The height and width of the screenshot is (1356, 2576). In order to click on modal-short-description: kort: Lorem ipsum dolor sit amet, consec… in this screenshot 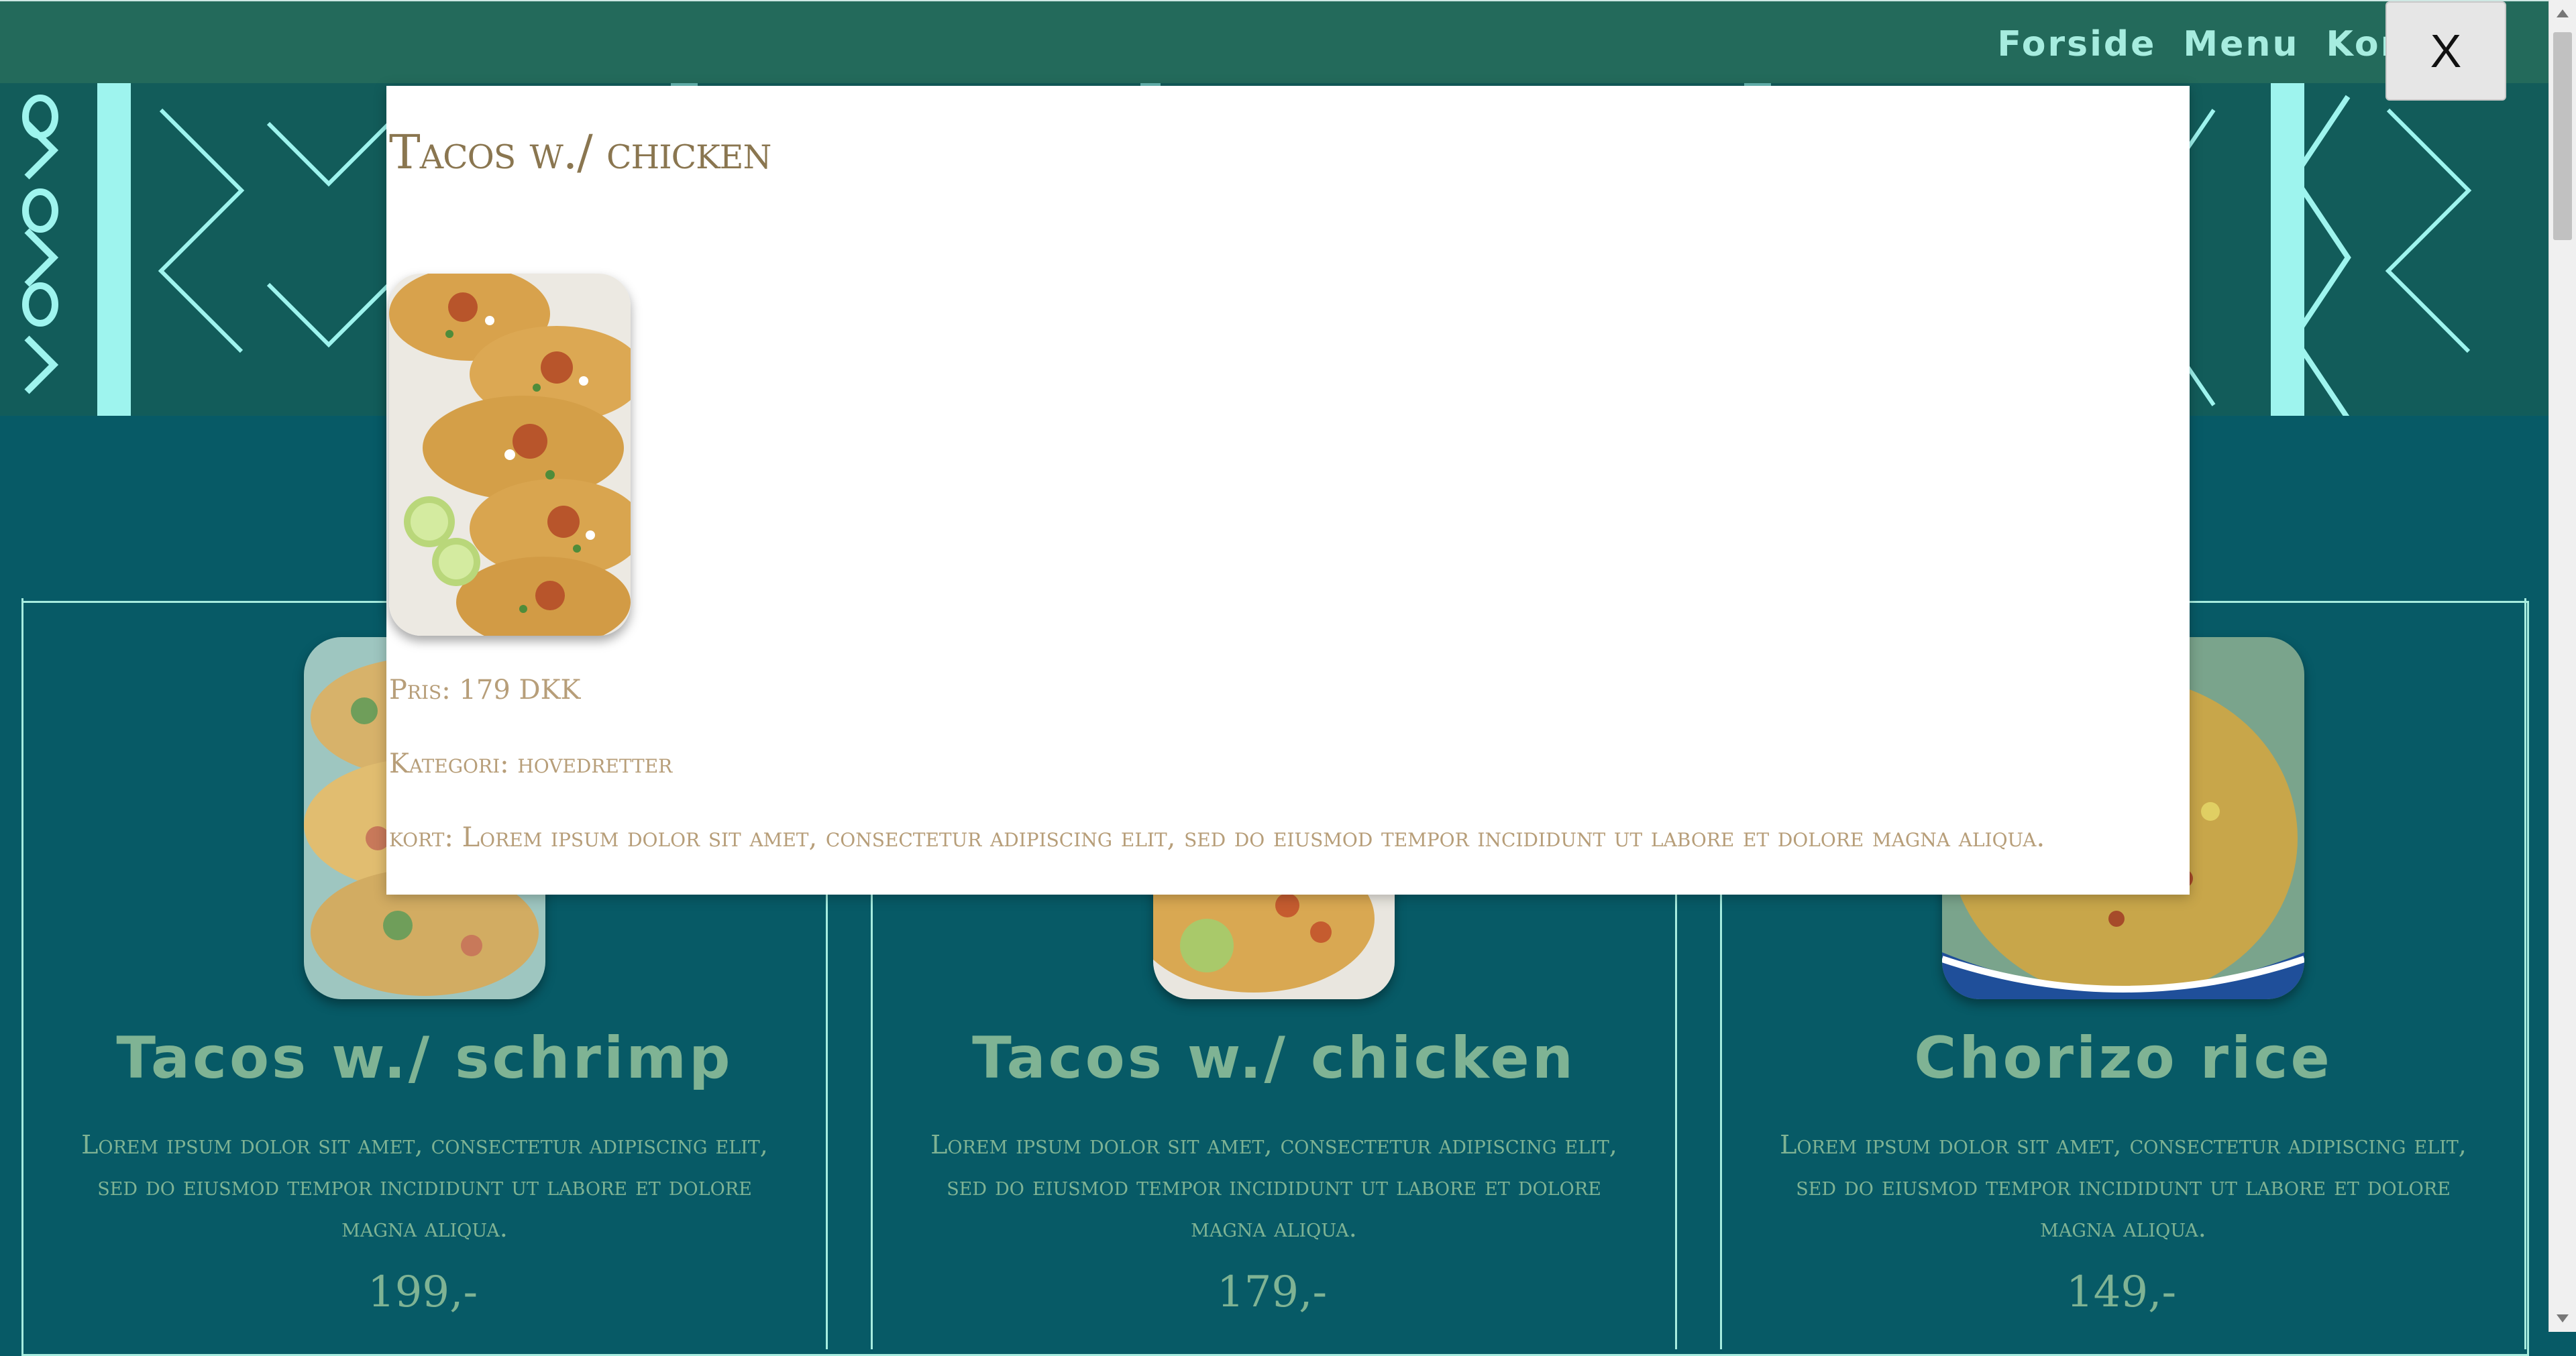, I will do `click(1217, 837)`.